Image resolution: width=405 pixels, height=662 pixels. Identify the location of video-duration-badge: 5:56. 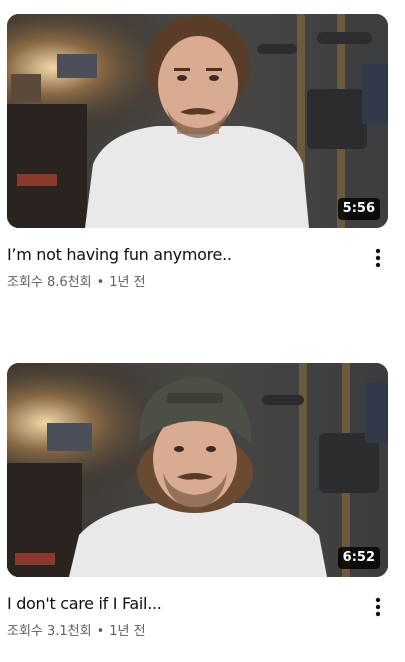
(358, 209).